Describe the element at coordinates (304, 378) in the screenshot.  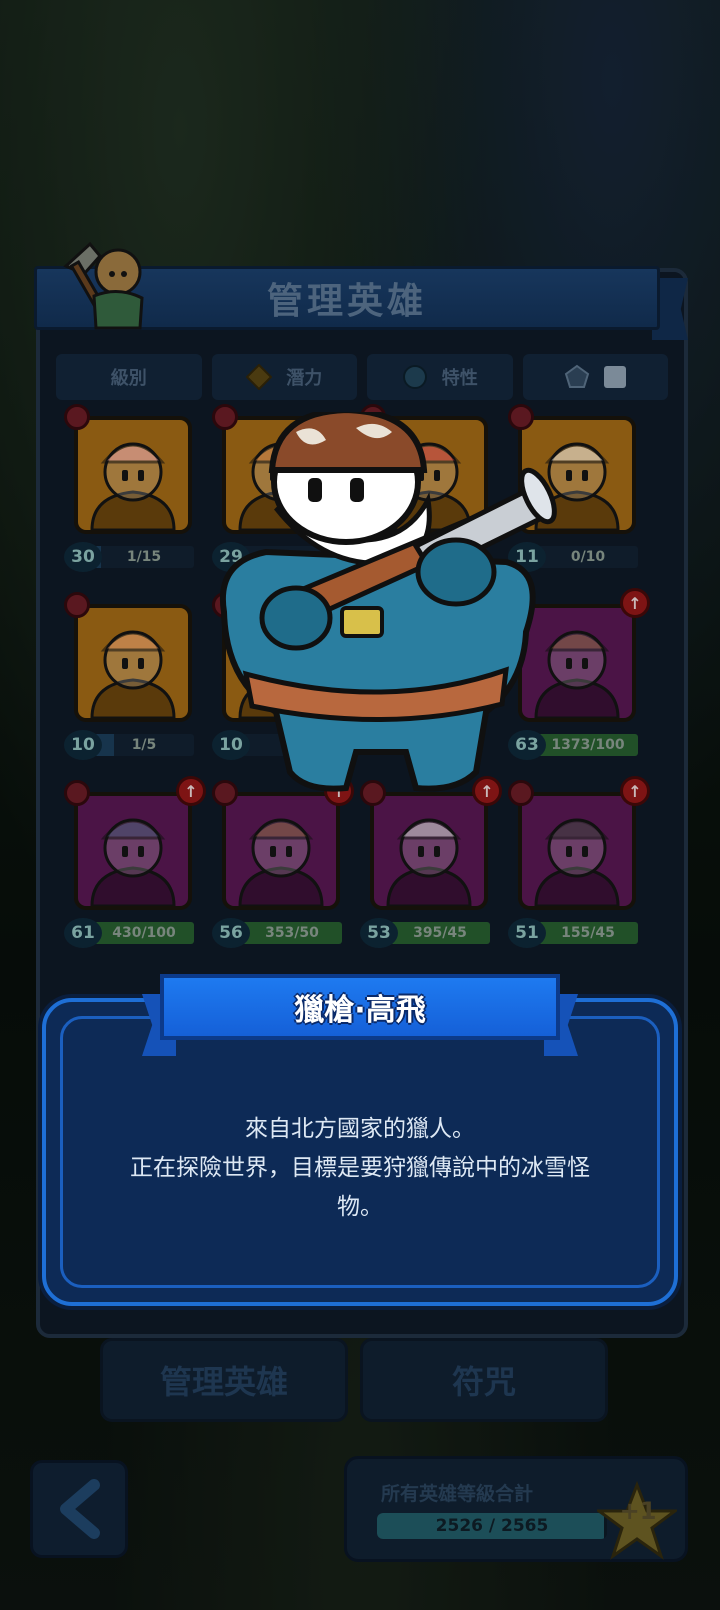
I see `filter-potential-label: 潛力` at that location.